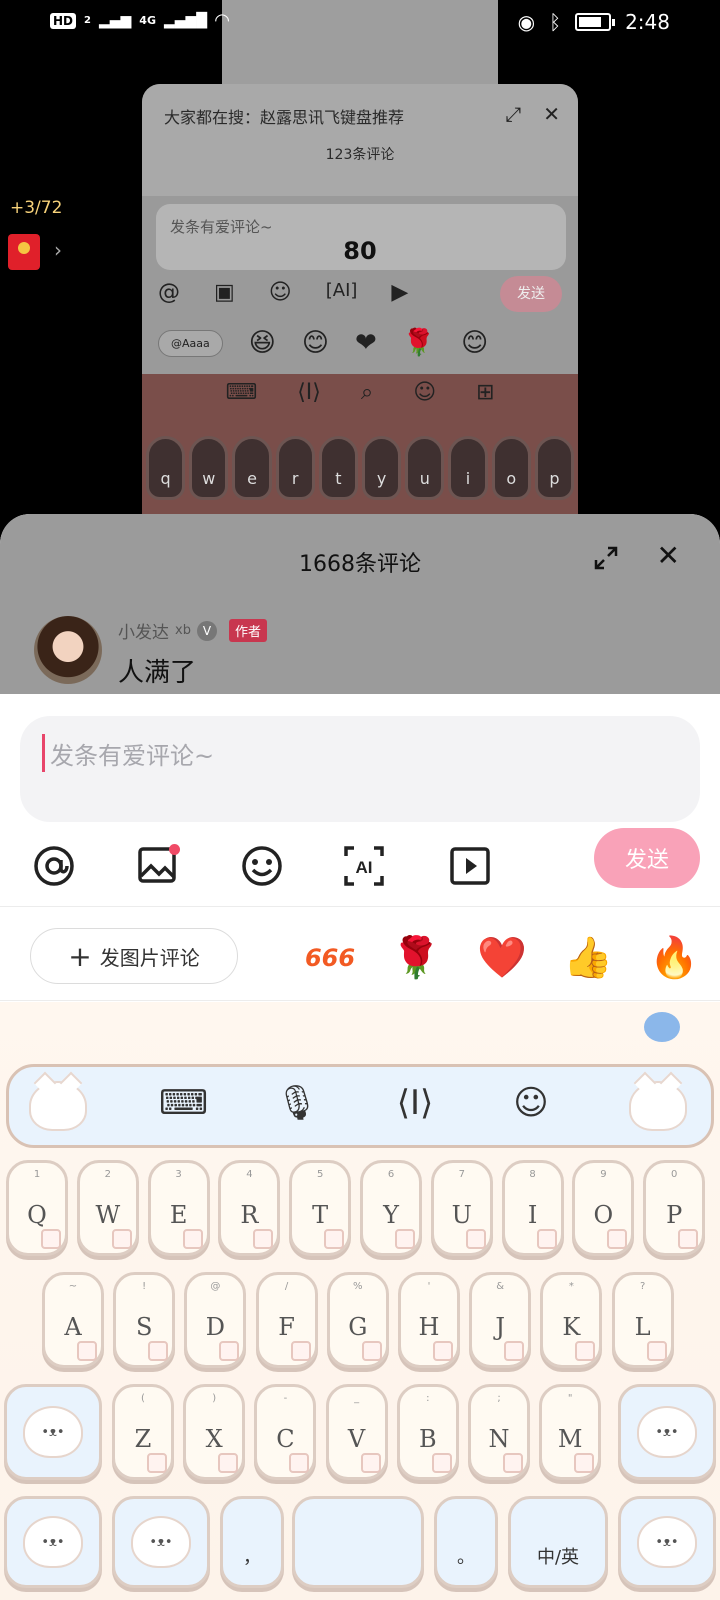 The image size is (720, 1600). Describe the element at coordinates (37, 1208) in the screenshot. I see `key-q: 1Q` at that location.